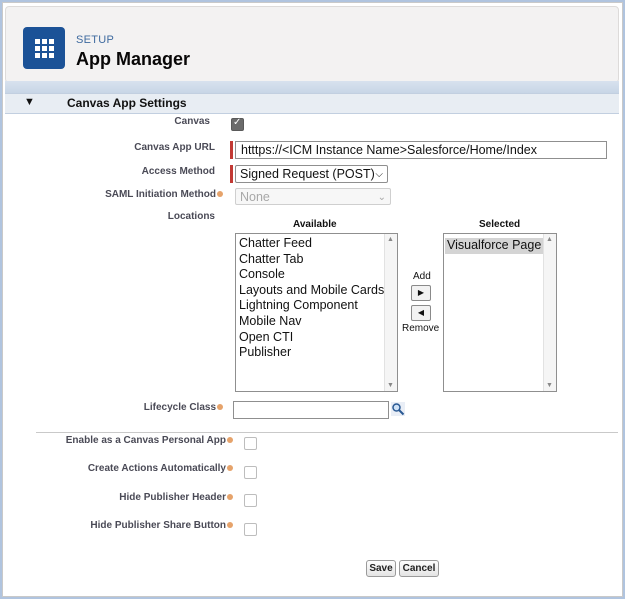 This screenshot has height=599, width=625. Describe the element at coordinates (192, 121) in the screenshot. I see `canvas-label: Canvas` at that location.